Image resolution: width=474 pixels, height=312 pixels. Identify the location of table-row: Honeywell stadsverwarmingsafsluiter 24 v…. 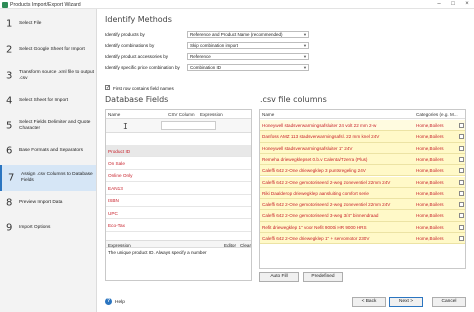
(362, 126).